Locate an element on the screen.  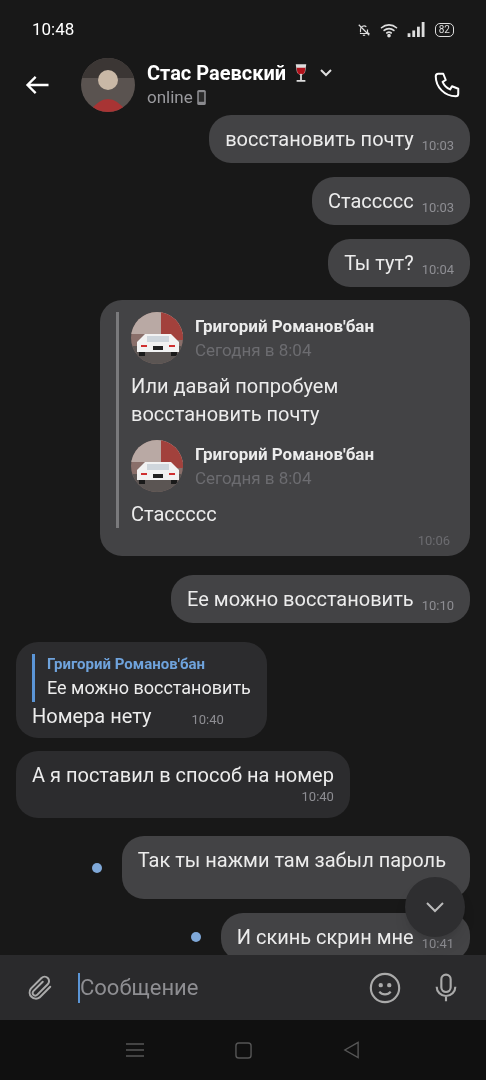
message-bubble: Ее можно восстановить 10:10 is located at coordinates (320, 598).